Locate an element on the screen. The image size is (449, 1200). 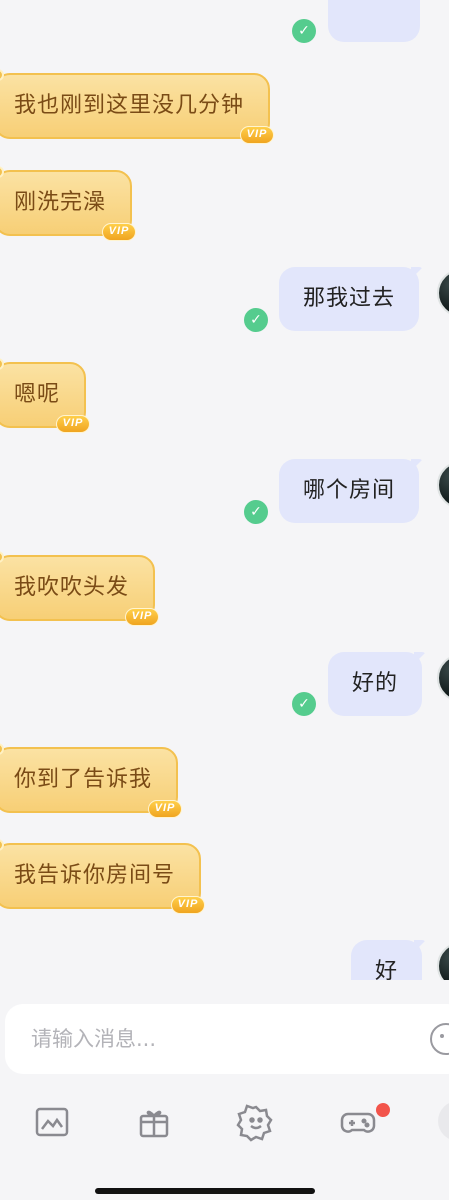
message-text: 我也刚到这里没几分钟 is located at coordinates (129, 105).